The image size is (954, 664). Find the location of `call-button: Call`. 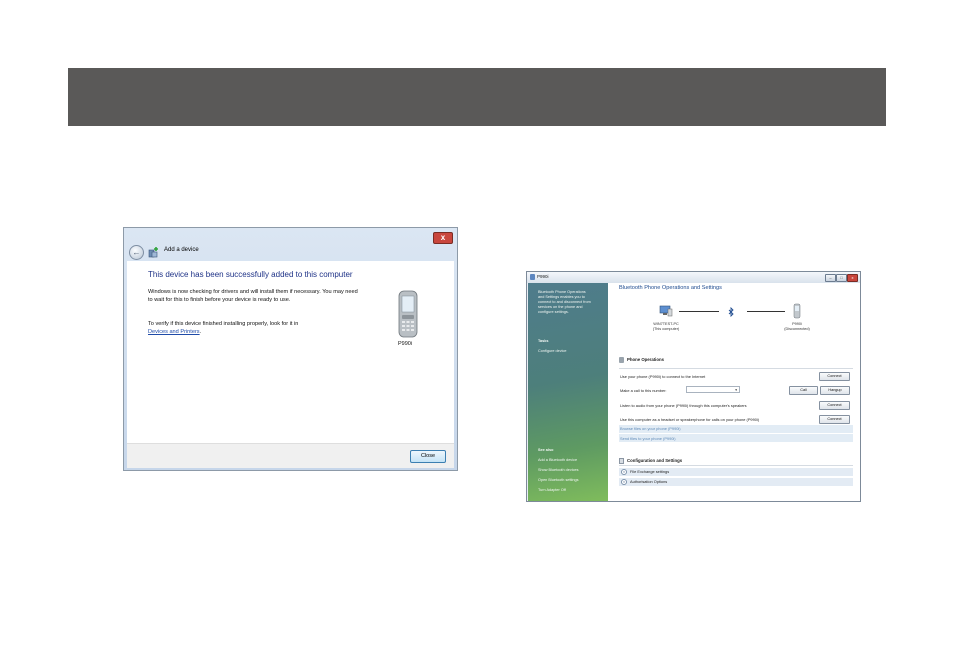

call-button: Call is located at coordinates (803, 390).